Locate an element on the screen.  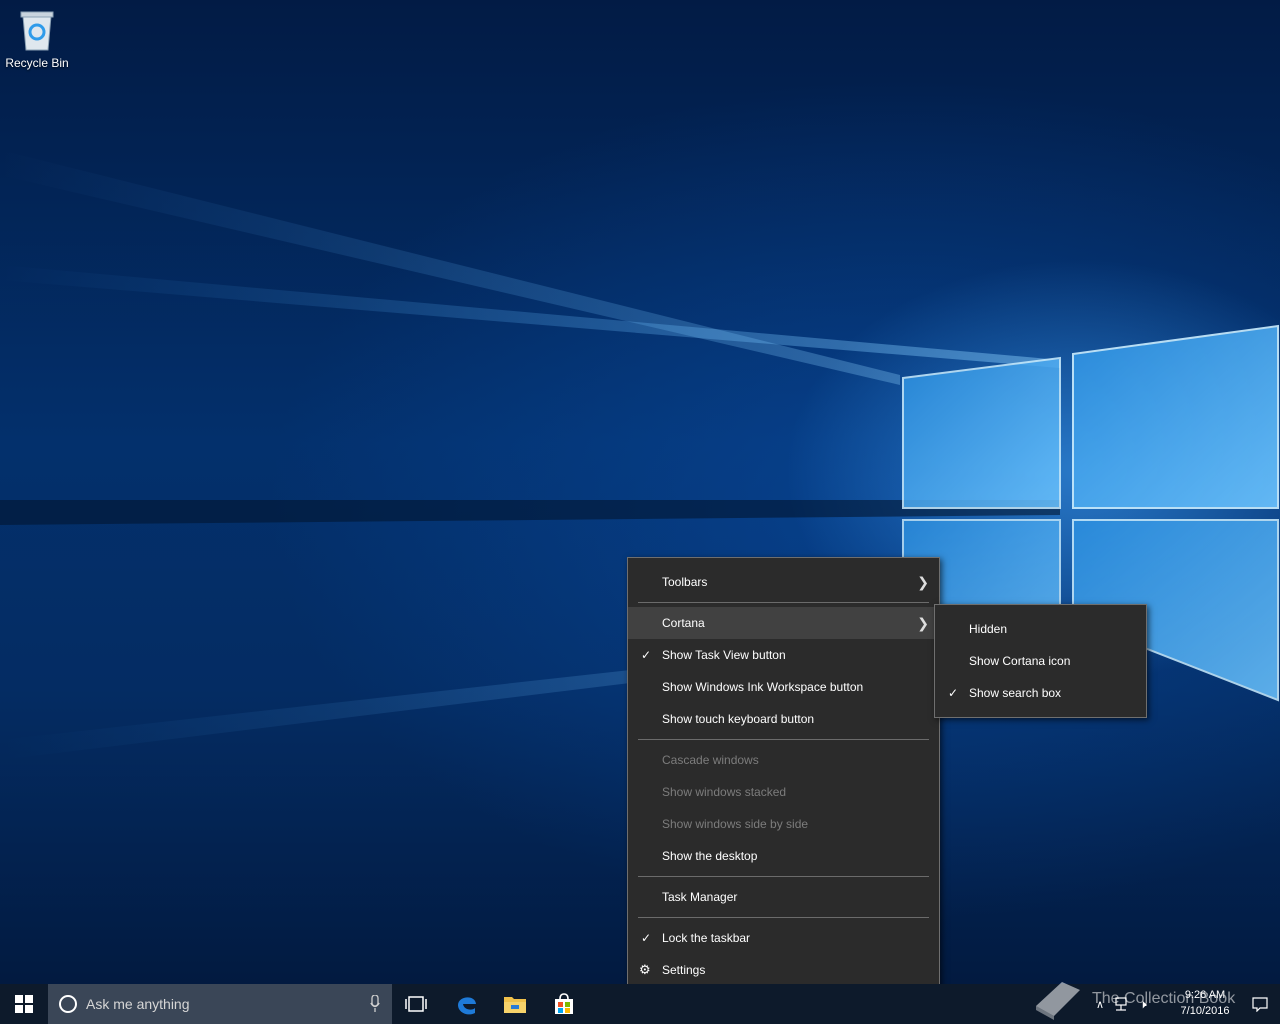
menu-item-label: Show windows stacked is located at coordinates (724, 792).